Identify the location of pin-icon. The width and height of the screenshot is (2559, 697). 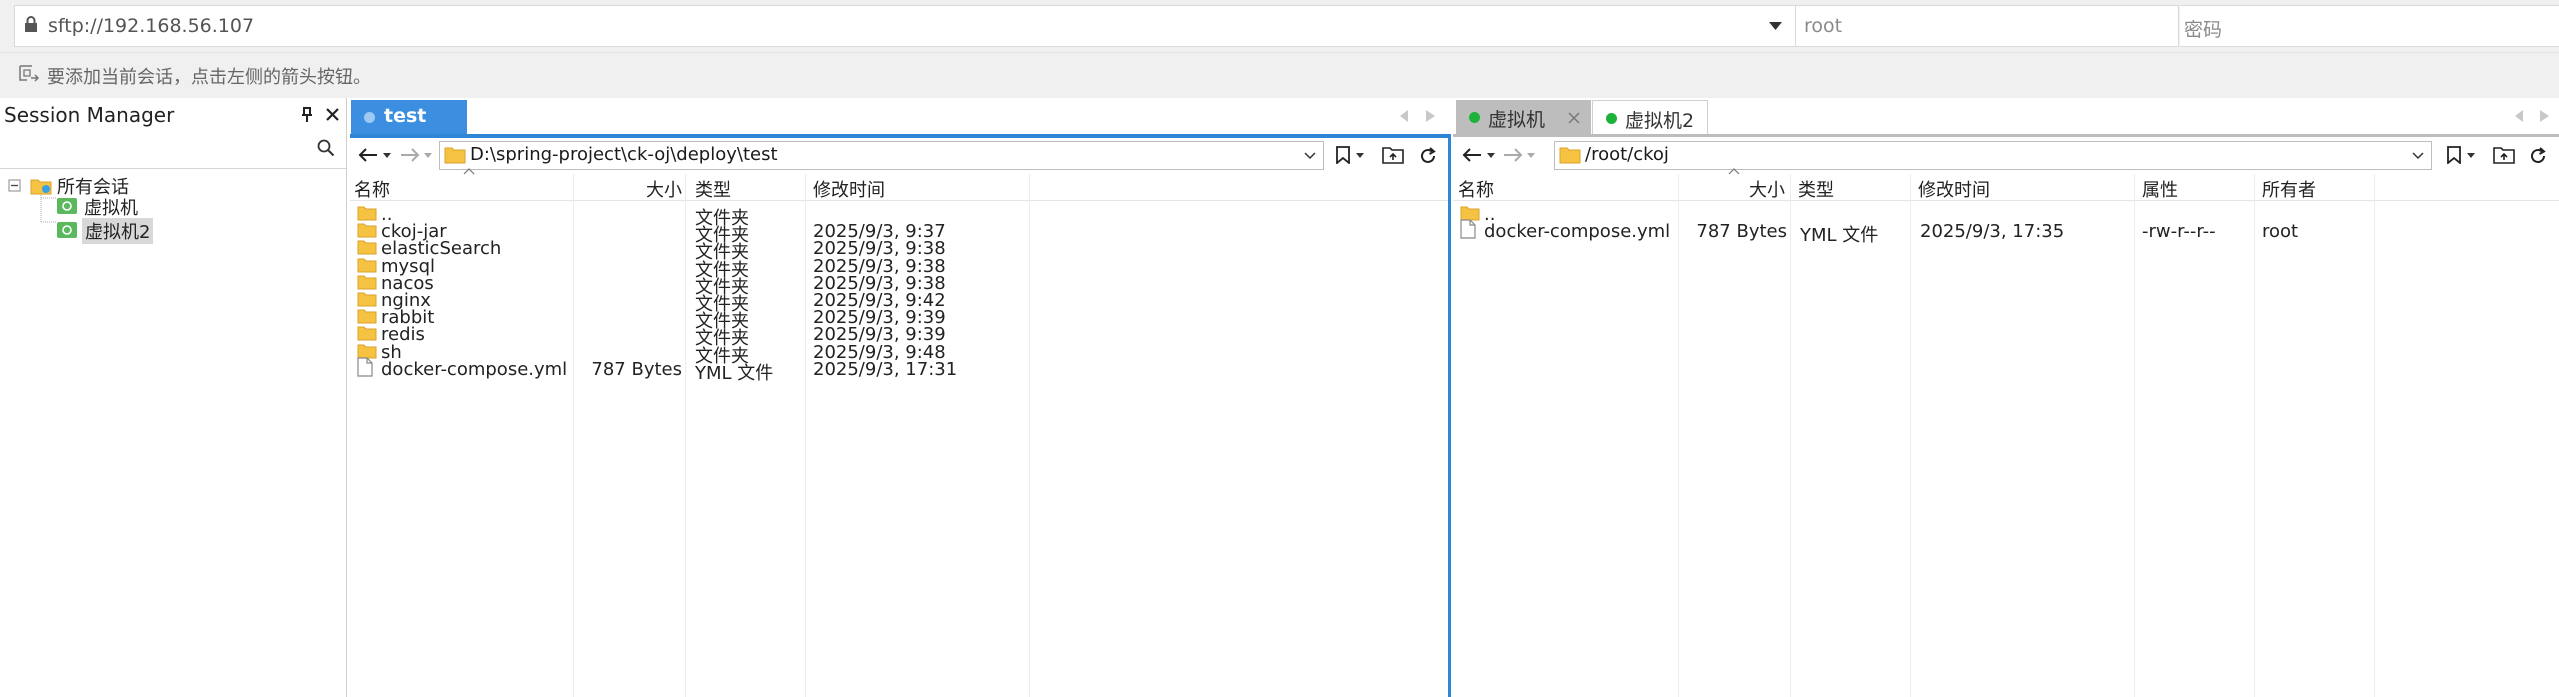
(307, 115).